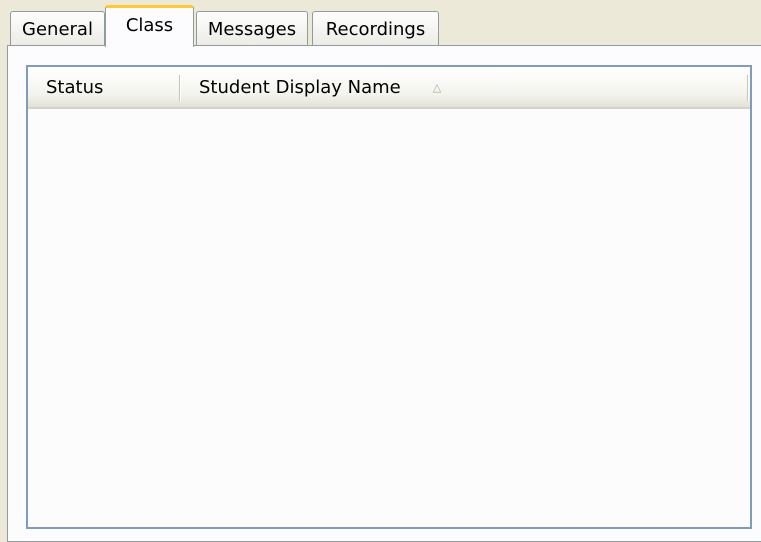  I want to click on tab-general: General, so click(57, 28).